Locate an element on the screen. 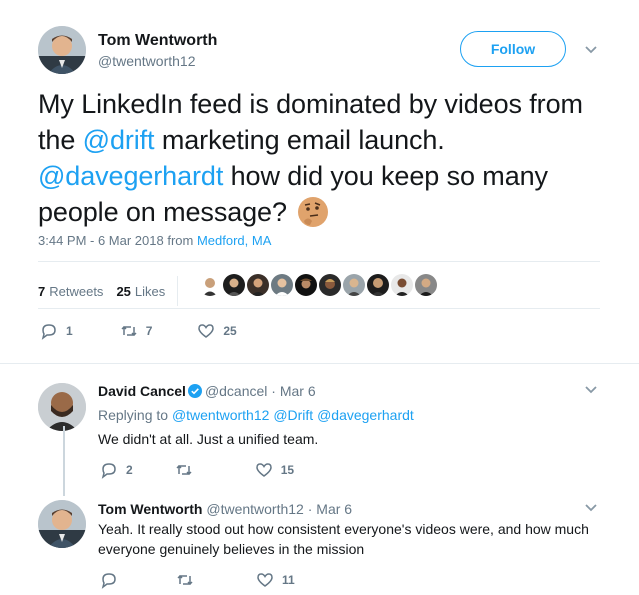 The image size is (639, 595). retweet-count: 7 is located at coordinates (149, 331).